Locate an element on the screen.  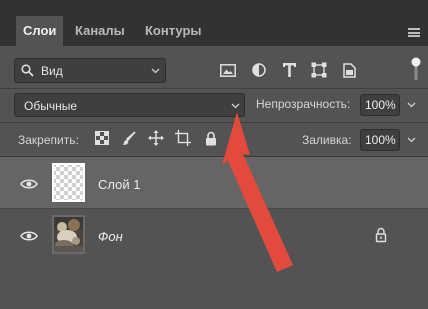
tab-layers: Слои is located at coordinates (40, 31).